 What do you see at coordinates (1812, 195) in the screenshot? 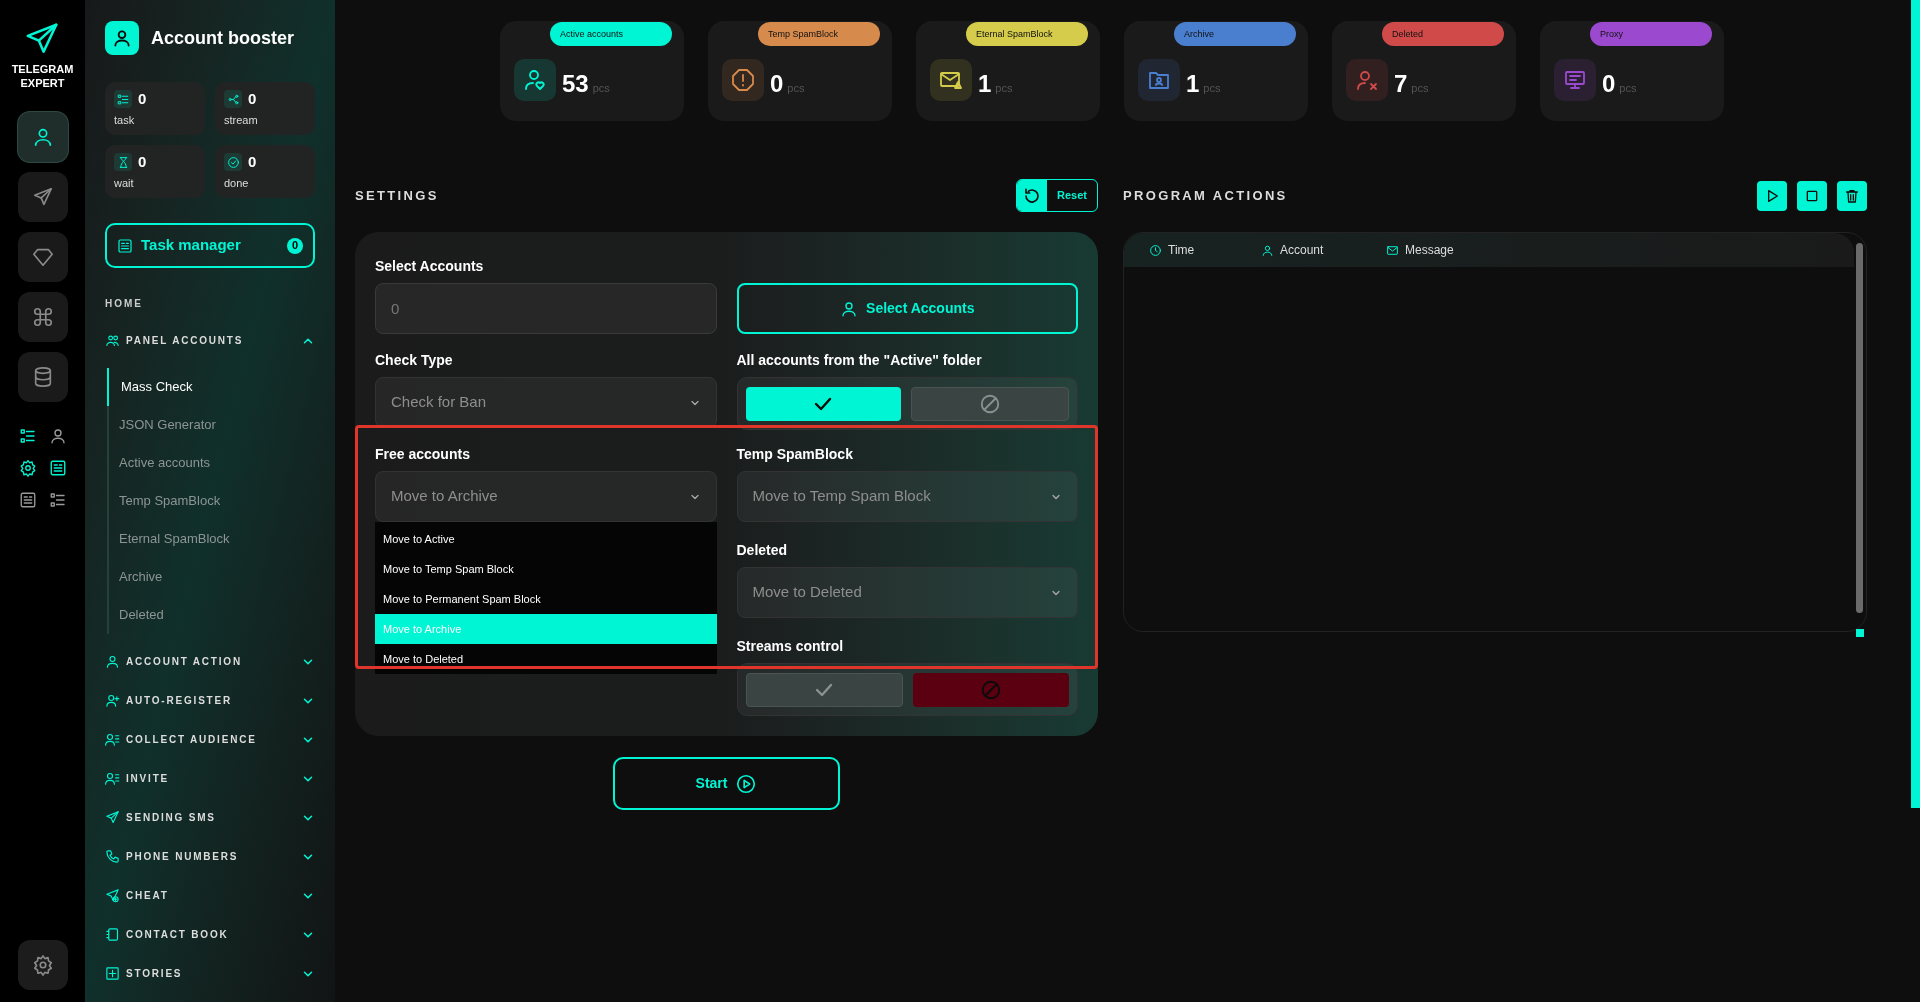
I see `stop-button` at bounding box center [1812, 195].